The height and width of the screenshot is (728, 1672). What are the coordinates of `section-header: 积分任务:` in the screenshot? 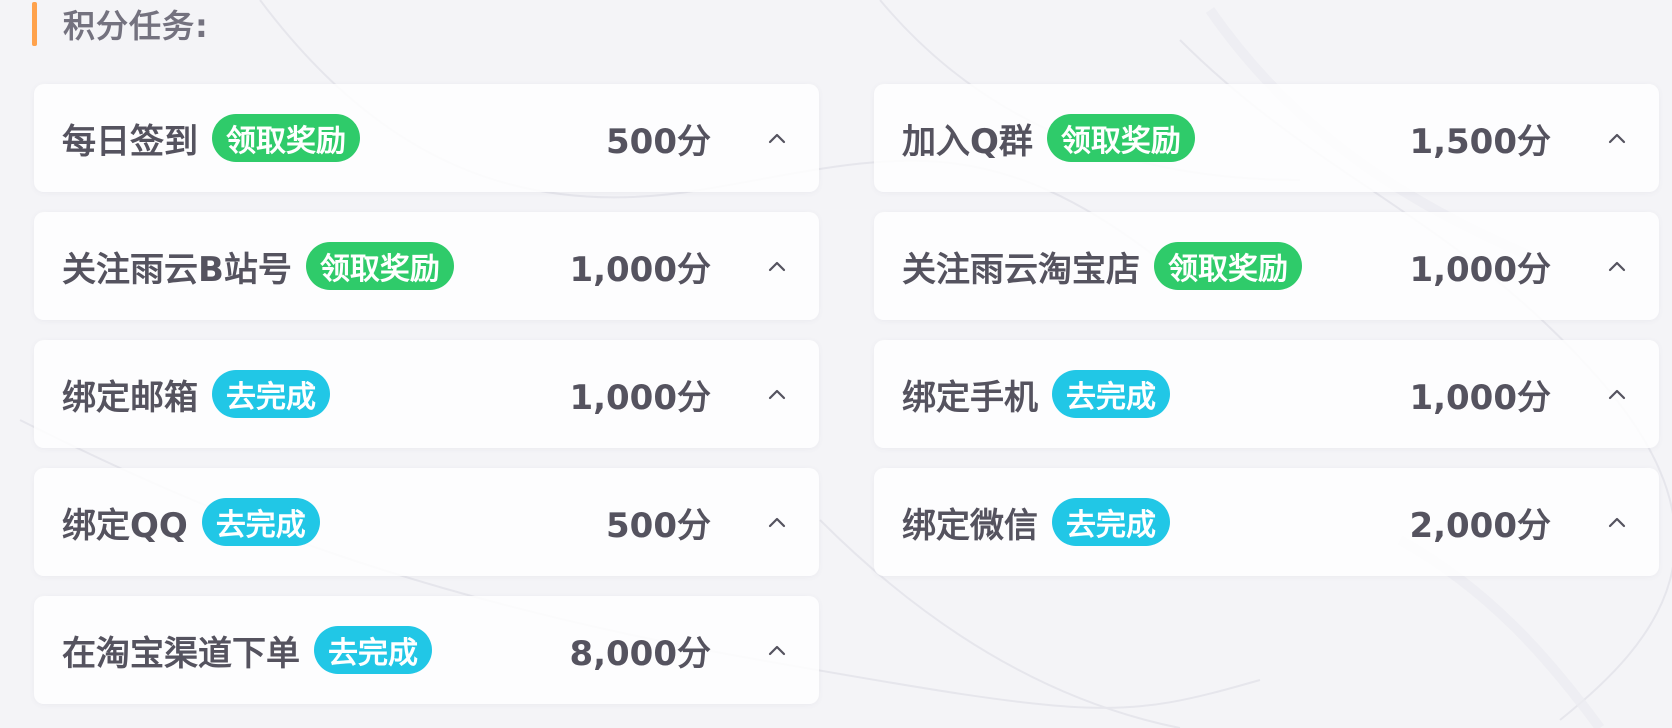 It's located at (120, 24).